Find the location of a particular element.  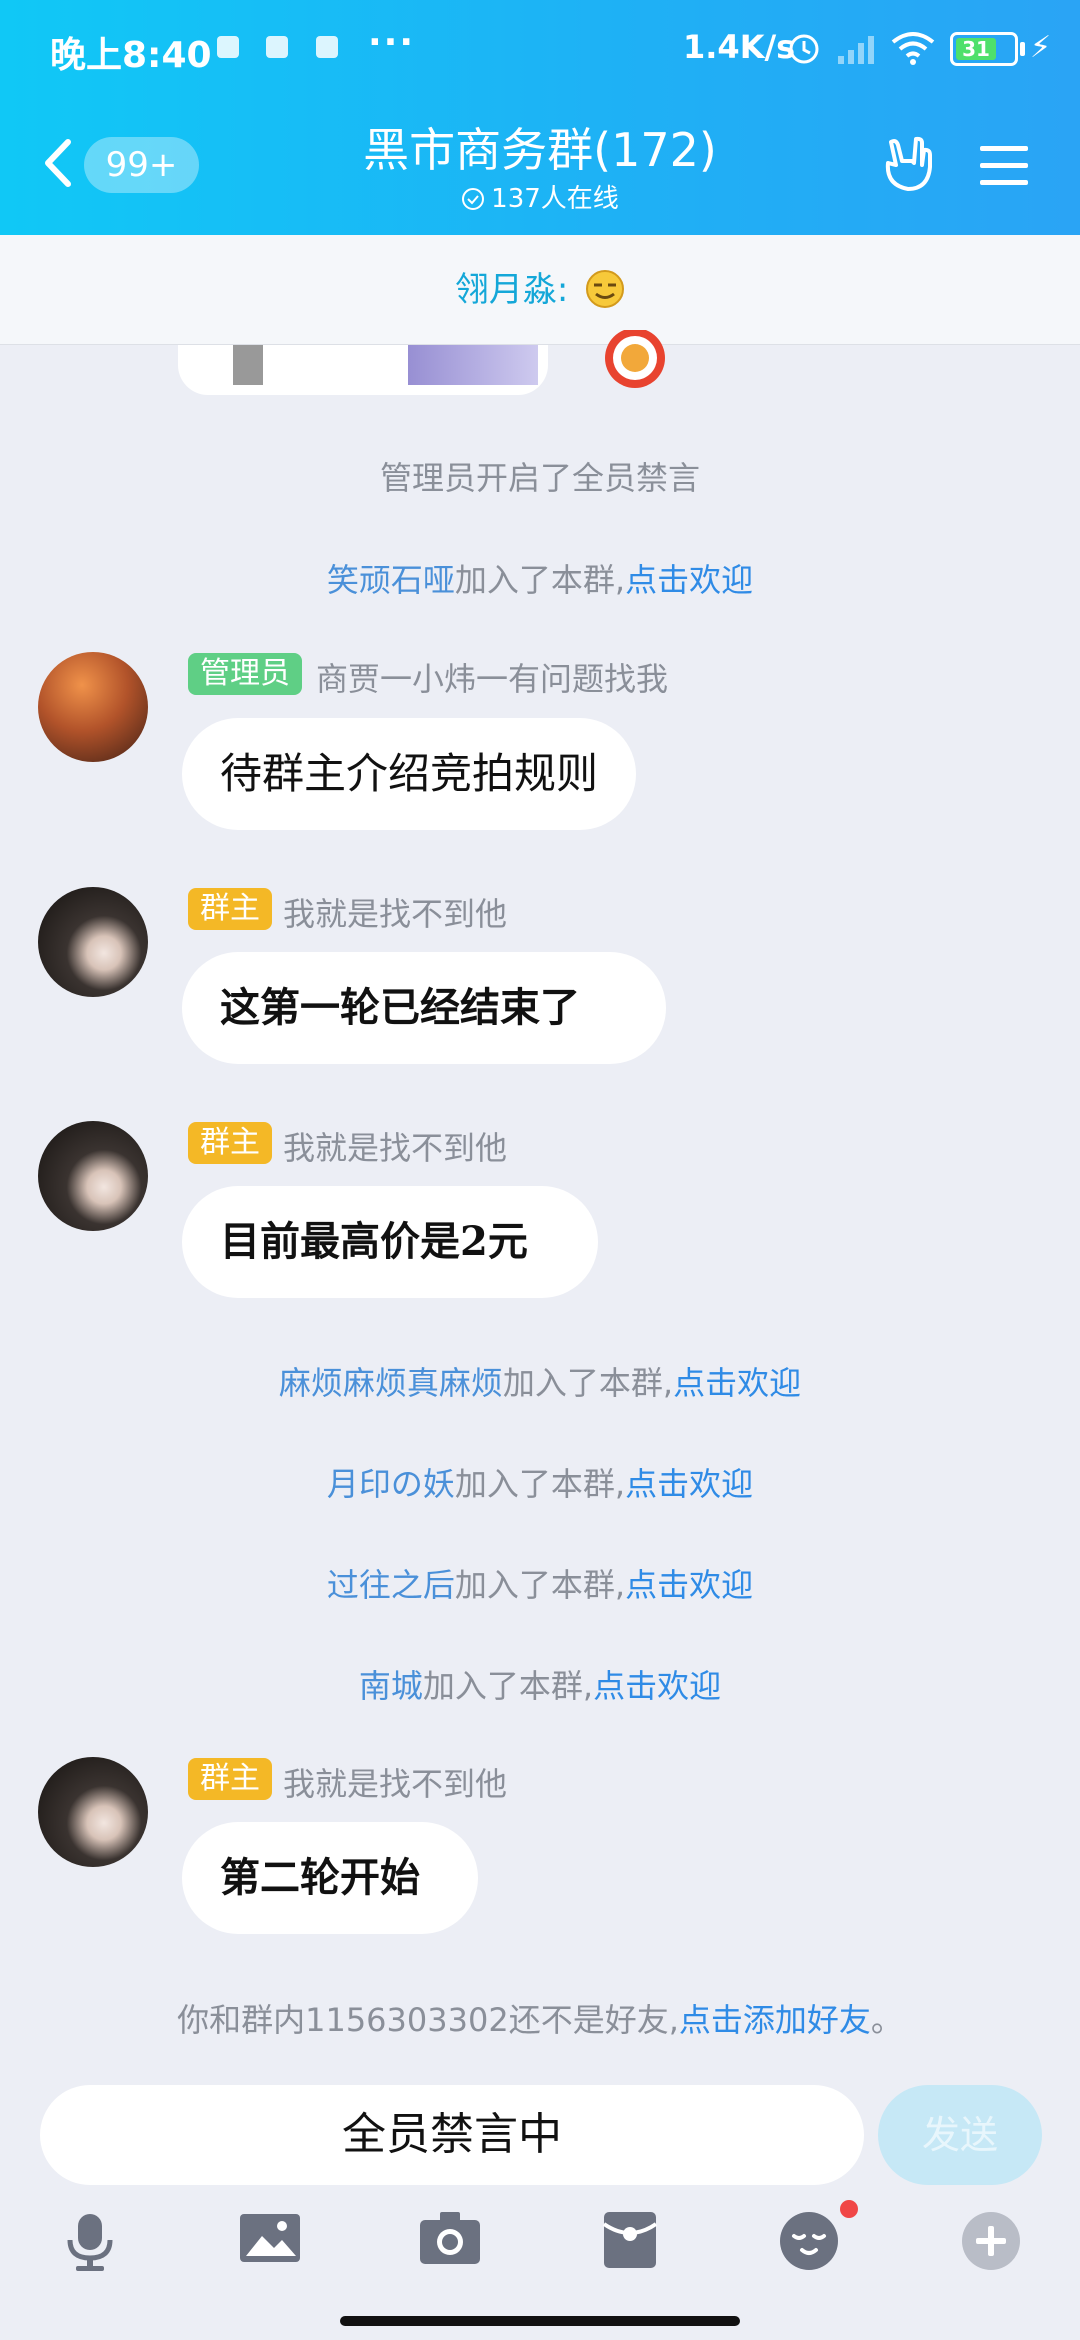

system-message: 管理员开启了全员禁言 is located at coordinates (539, 478).